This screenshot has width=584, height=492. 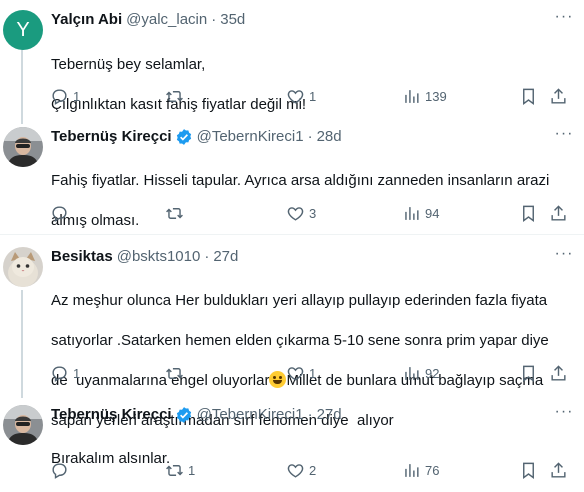 What do you see at coordinates (82, 257) in the screenshot?
I see `user-name: Besiktas` at bounding box center [82, 257].